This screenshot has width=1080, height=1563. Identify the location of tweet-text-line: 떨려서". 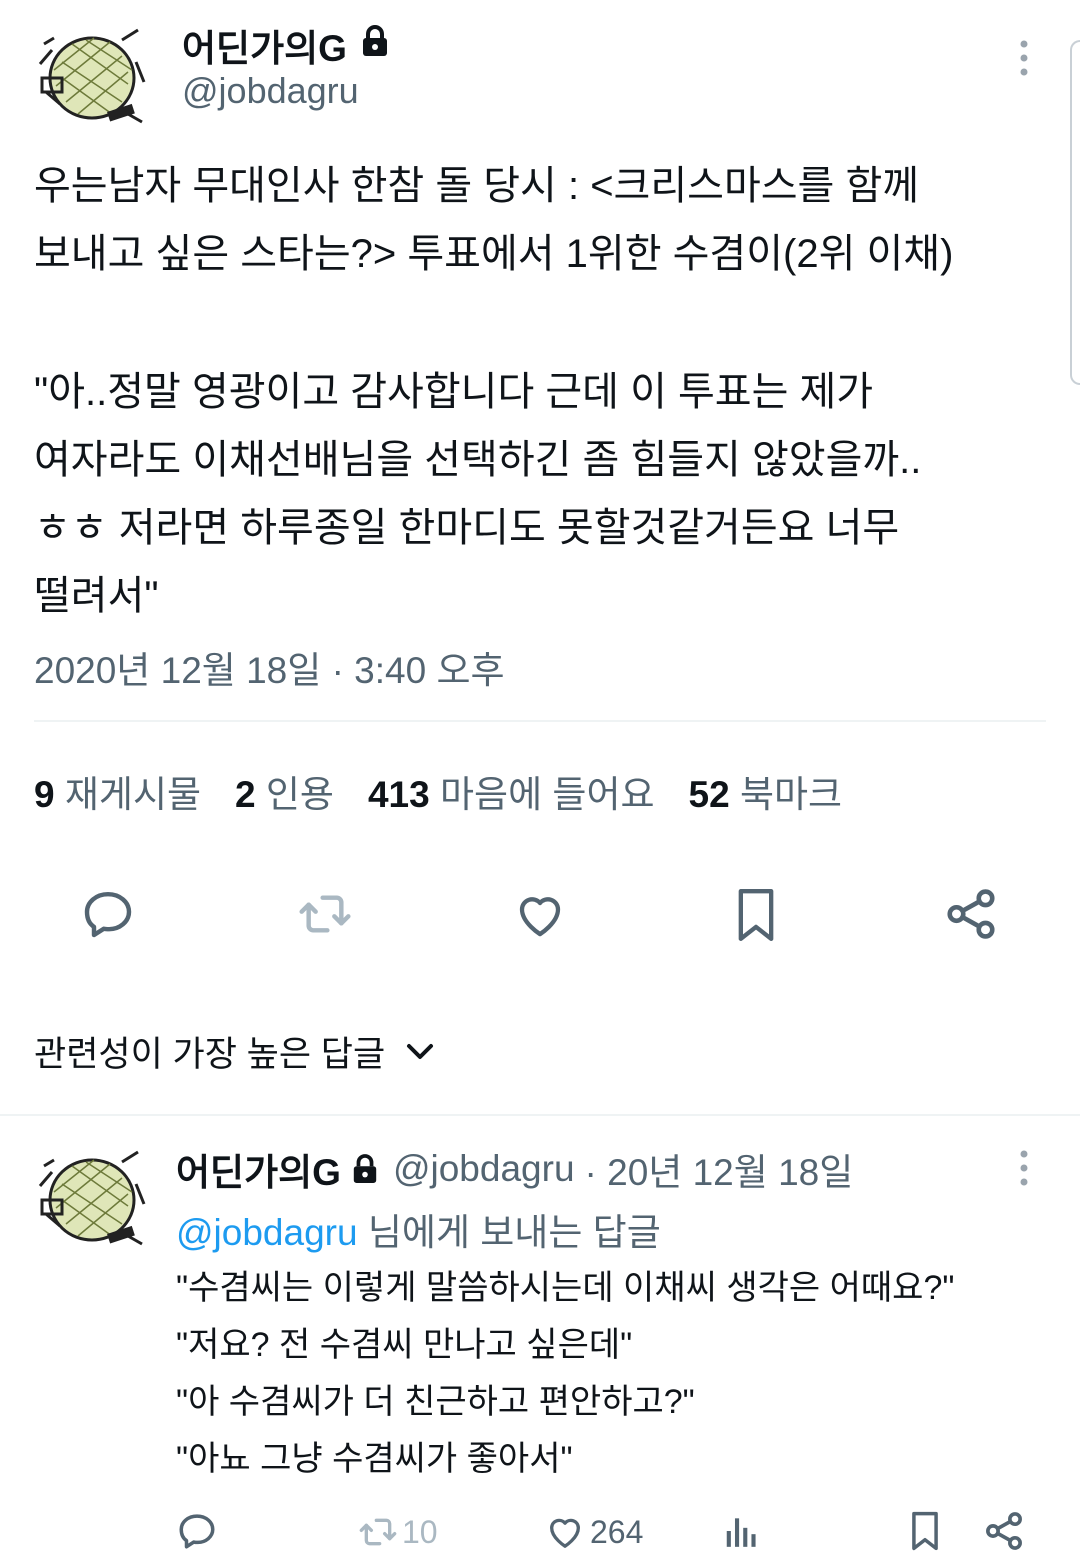
(96, 596).